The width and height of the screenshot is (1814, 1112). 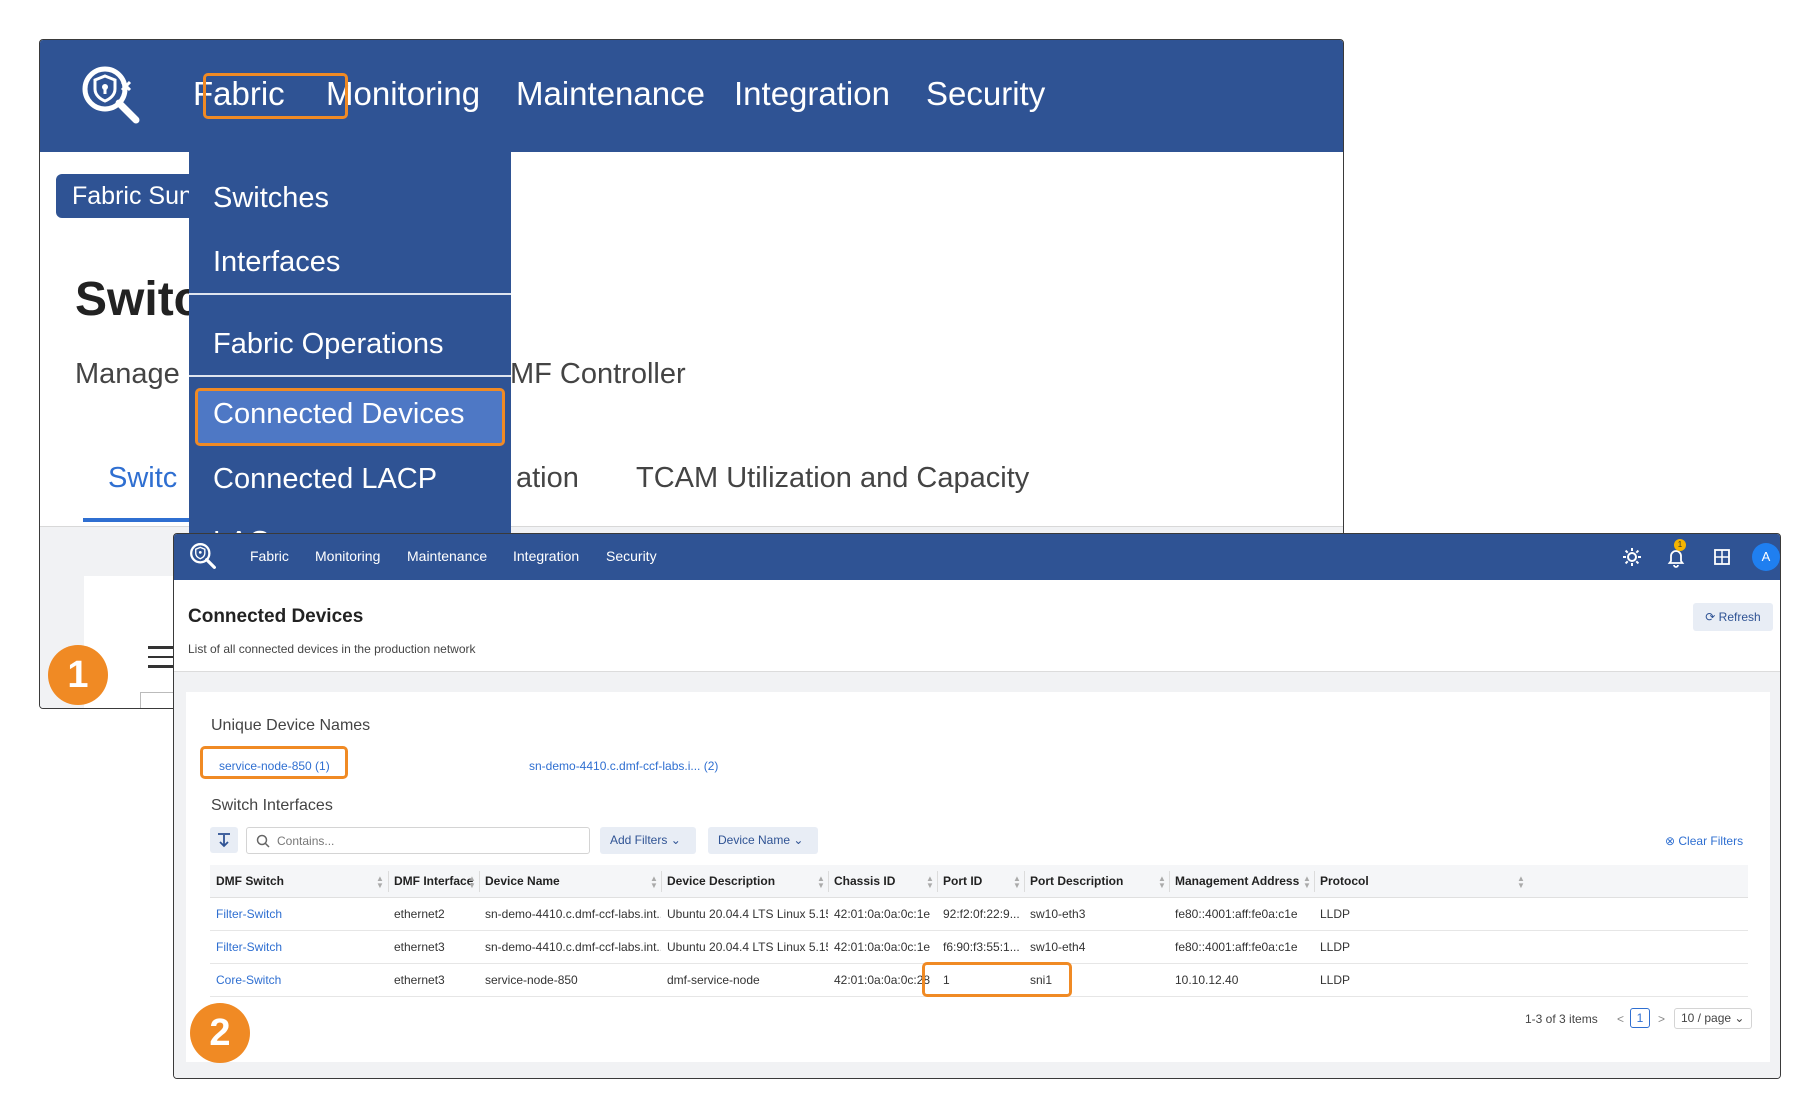 What do you see at coordinates (275, 96) in the screenshot?
I see `fabric-highlight-box` at bounding box center [275, 96].